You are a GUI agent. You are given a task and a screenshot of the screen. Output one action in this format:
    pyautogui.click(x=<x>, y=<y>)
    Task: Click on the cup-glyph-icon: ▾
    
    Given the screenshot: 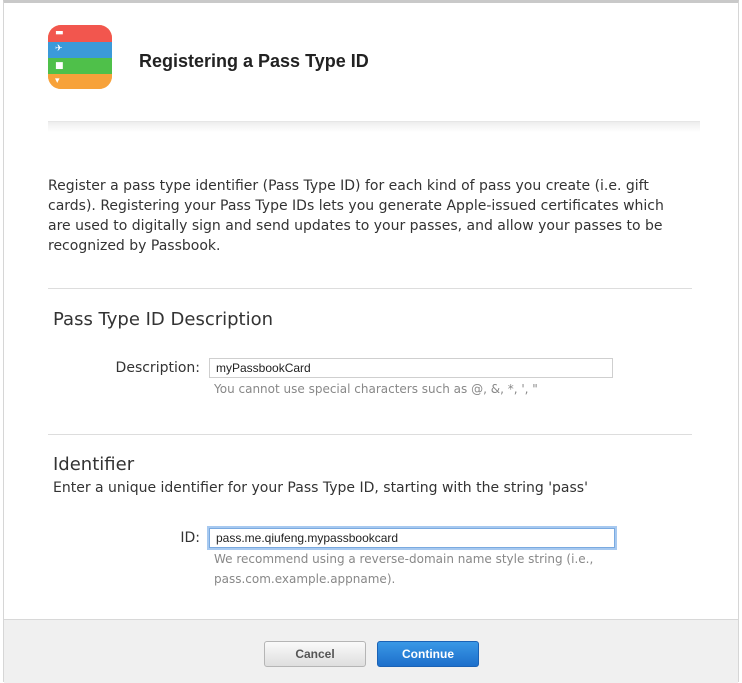 What is the action you would take?
    pyautogui.click(x=57, y=81)
    